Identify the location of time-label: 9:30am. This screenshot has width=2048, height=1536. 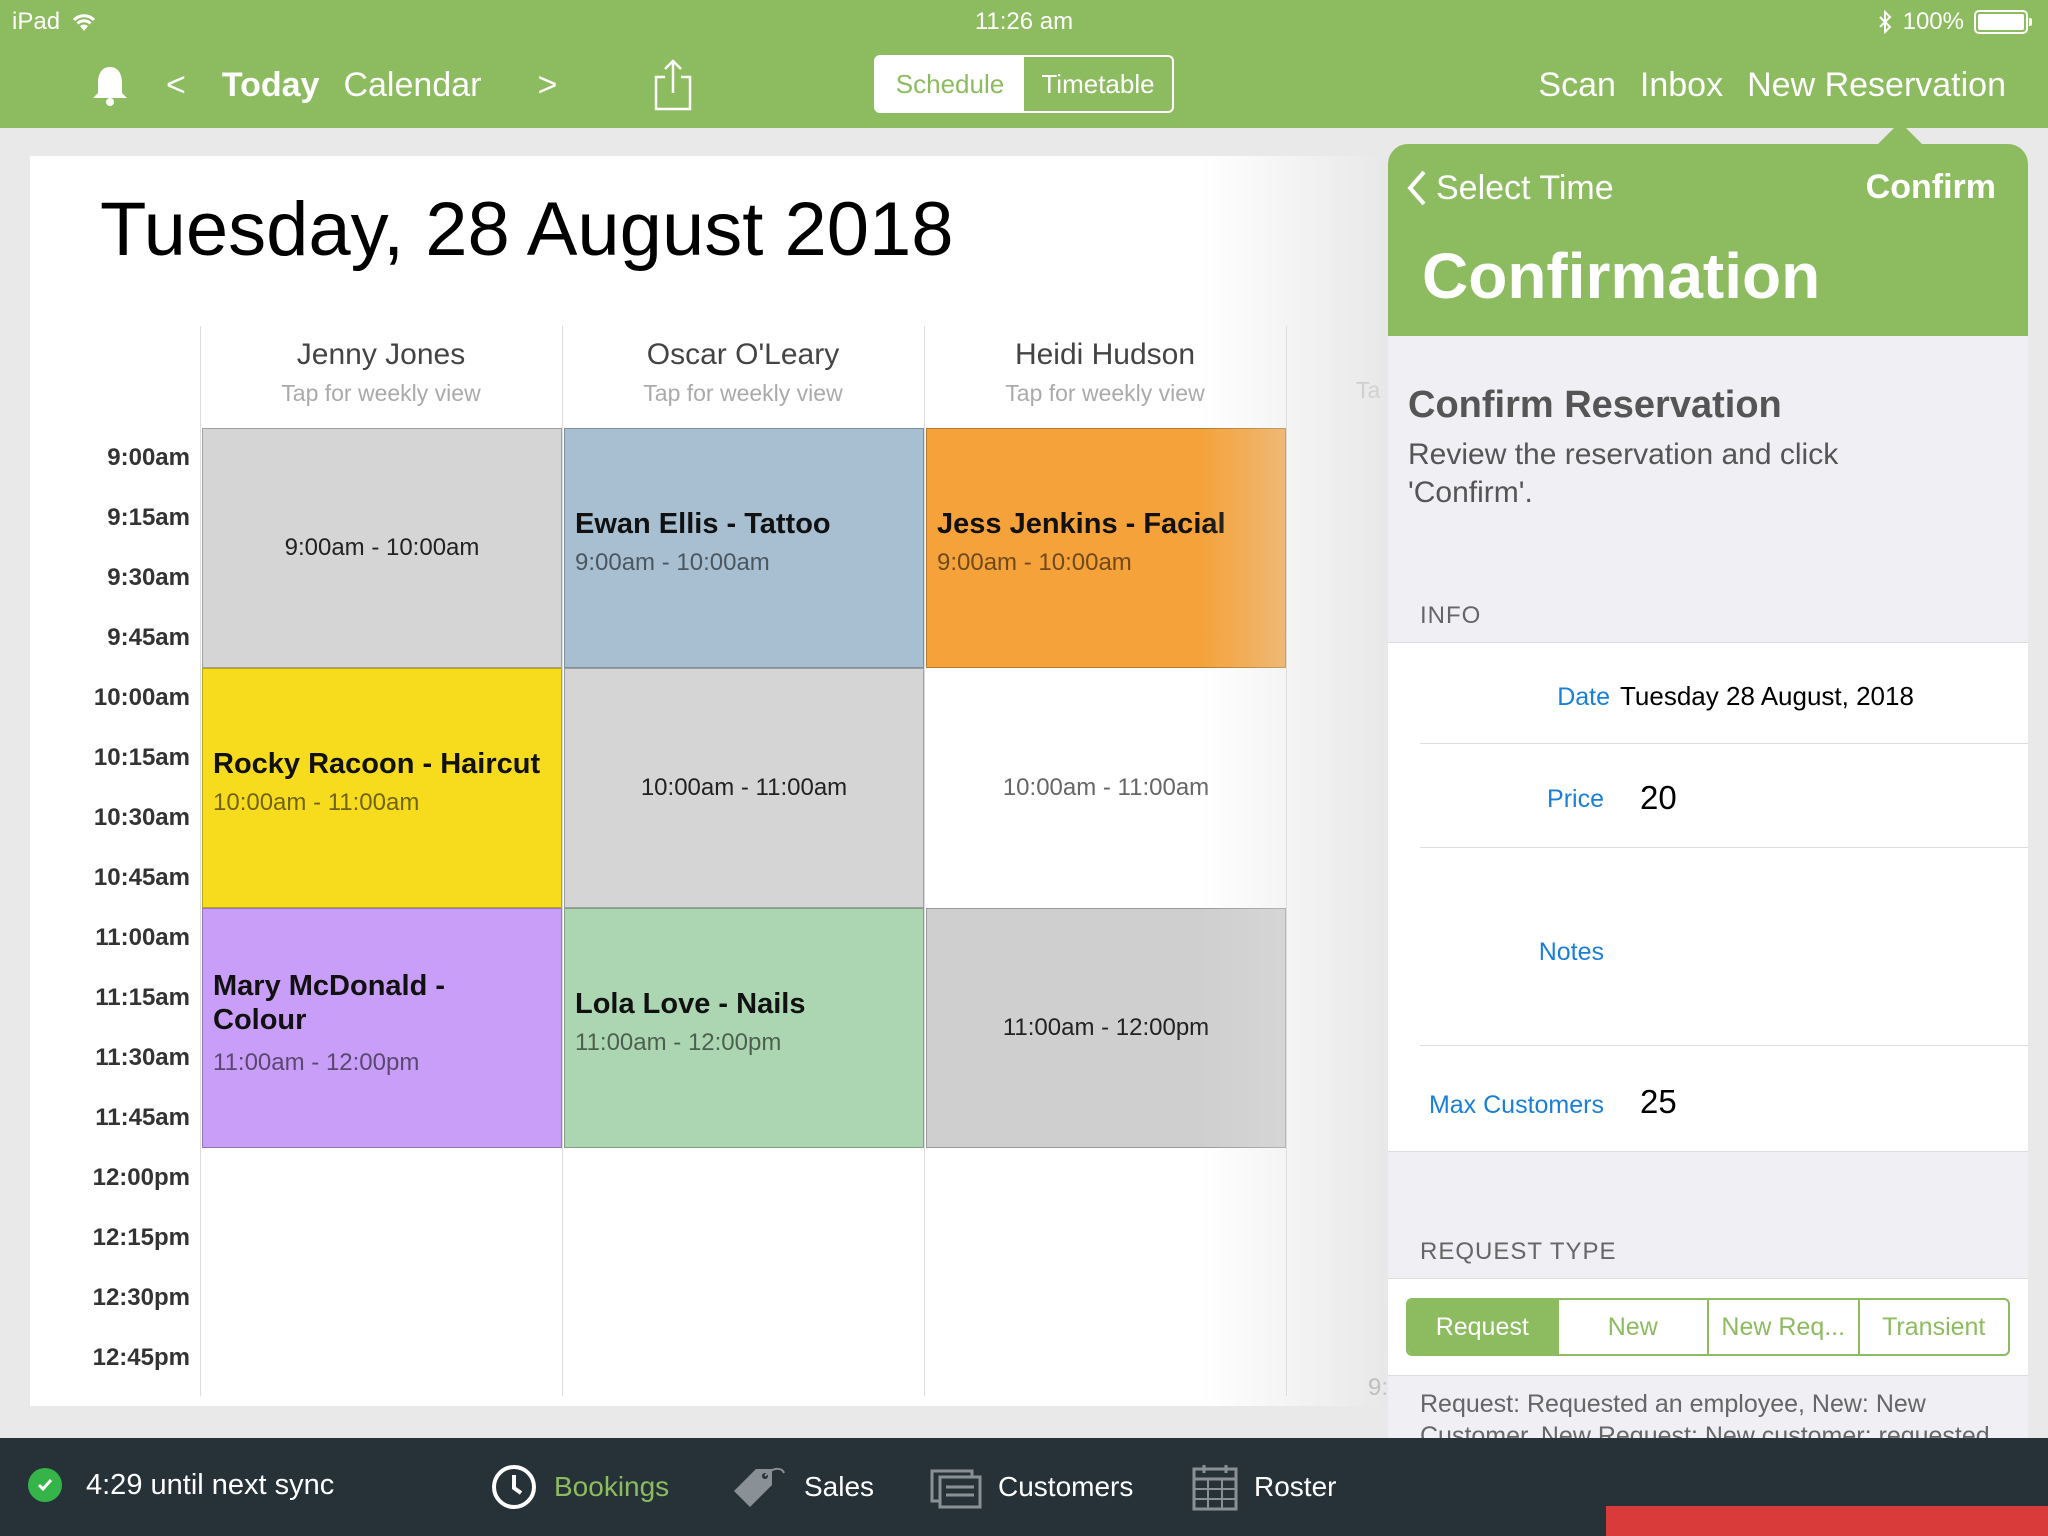
(148, 577).